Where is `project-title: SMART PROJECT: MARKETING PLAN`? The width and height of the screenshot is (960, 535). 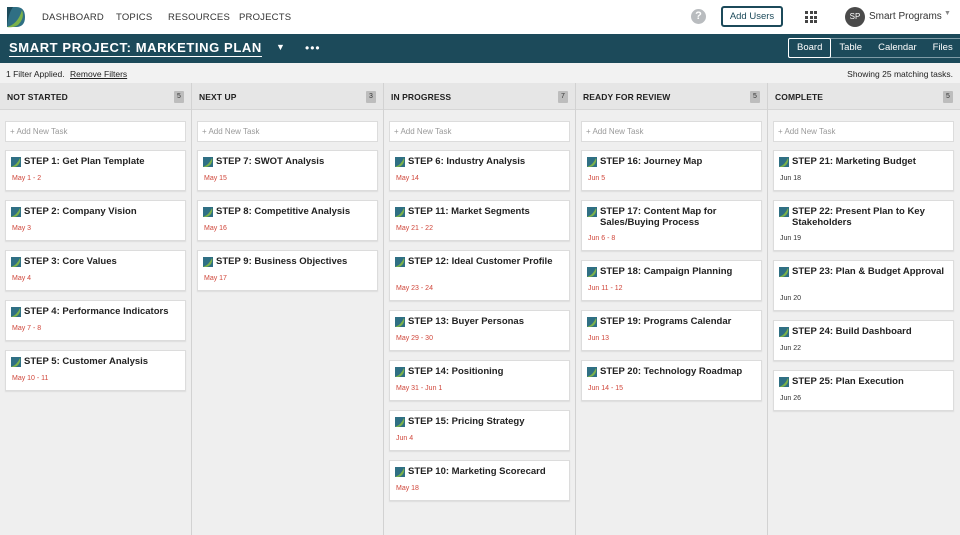
project-title: SMART PROJECT: MARKETING PLAN is located at coordinates (135, 48).